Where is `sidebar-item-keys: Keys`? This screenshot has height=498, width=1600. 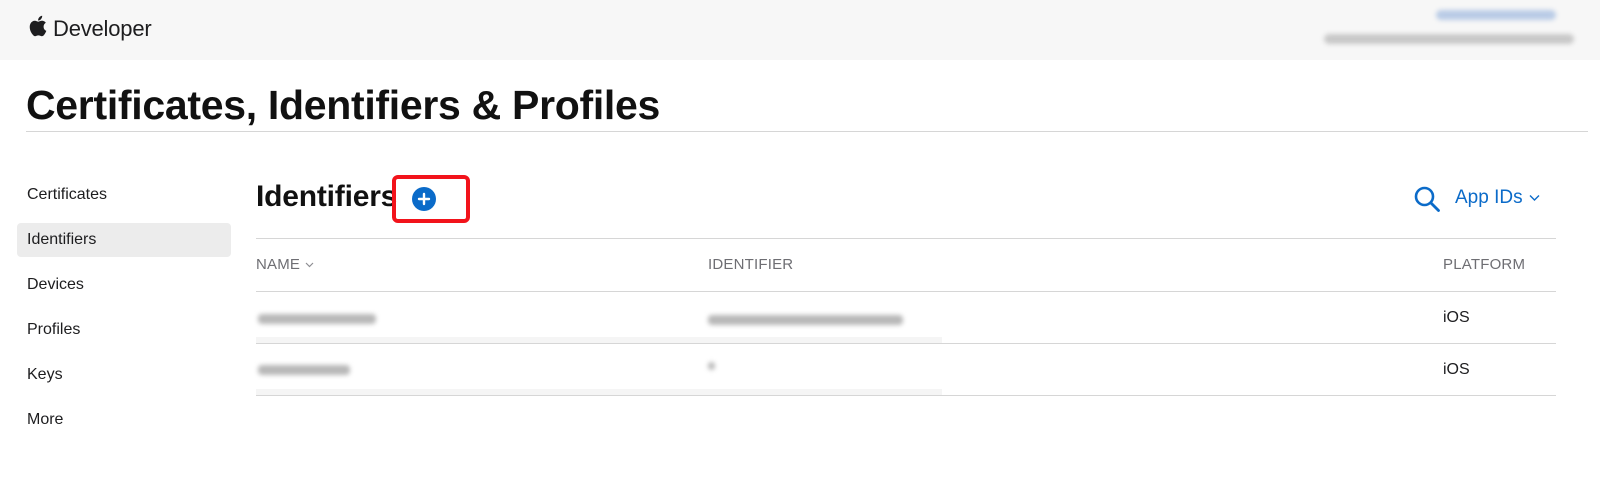
sidebar-item-keys: Keys is located at coordinates (124, 375).